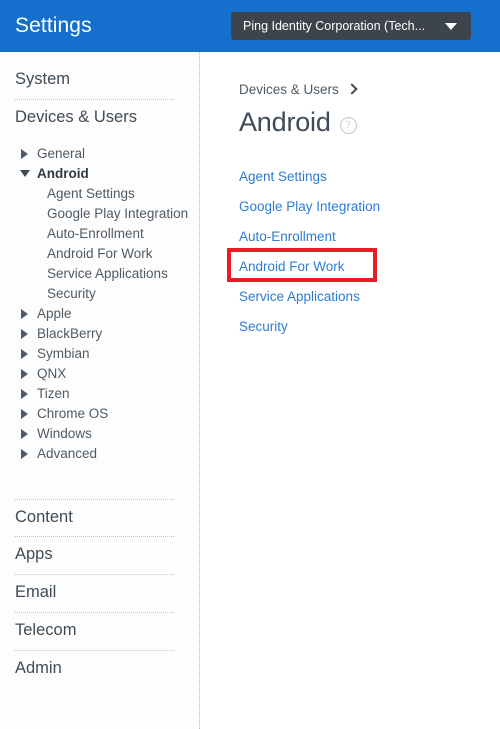 Image resolution: width=500 pixels, height=729 pixels. What do you see at coordinates (107, 669) in the screenshot?
I see `sidebar-item-admin: Admin` at bounding box center [107, 669].